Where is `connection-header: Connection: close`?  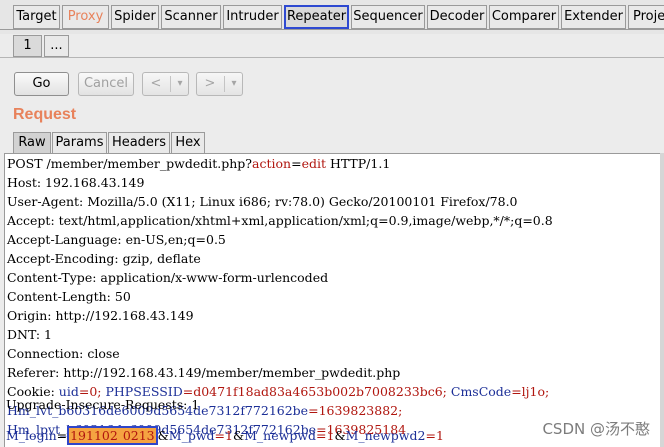 connection-header: Connection: close is located at coordinates (63, 353).